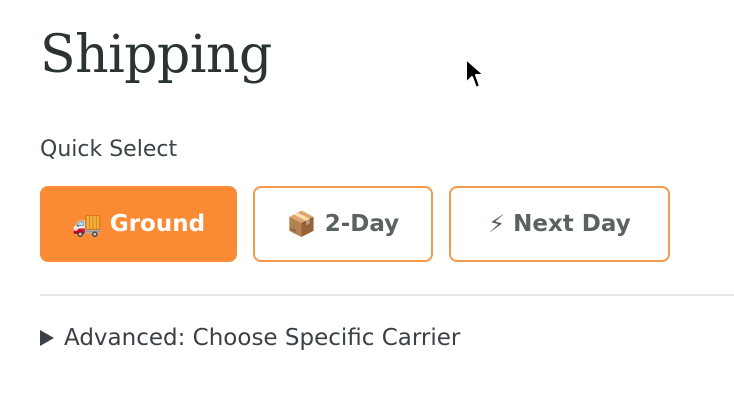  Describe the element at coordinates (157, 224) in the screenshot. I see `ground-option-label: Ground` at that location.